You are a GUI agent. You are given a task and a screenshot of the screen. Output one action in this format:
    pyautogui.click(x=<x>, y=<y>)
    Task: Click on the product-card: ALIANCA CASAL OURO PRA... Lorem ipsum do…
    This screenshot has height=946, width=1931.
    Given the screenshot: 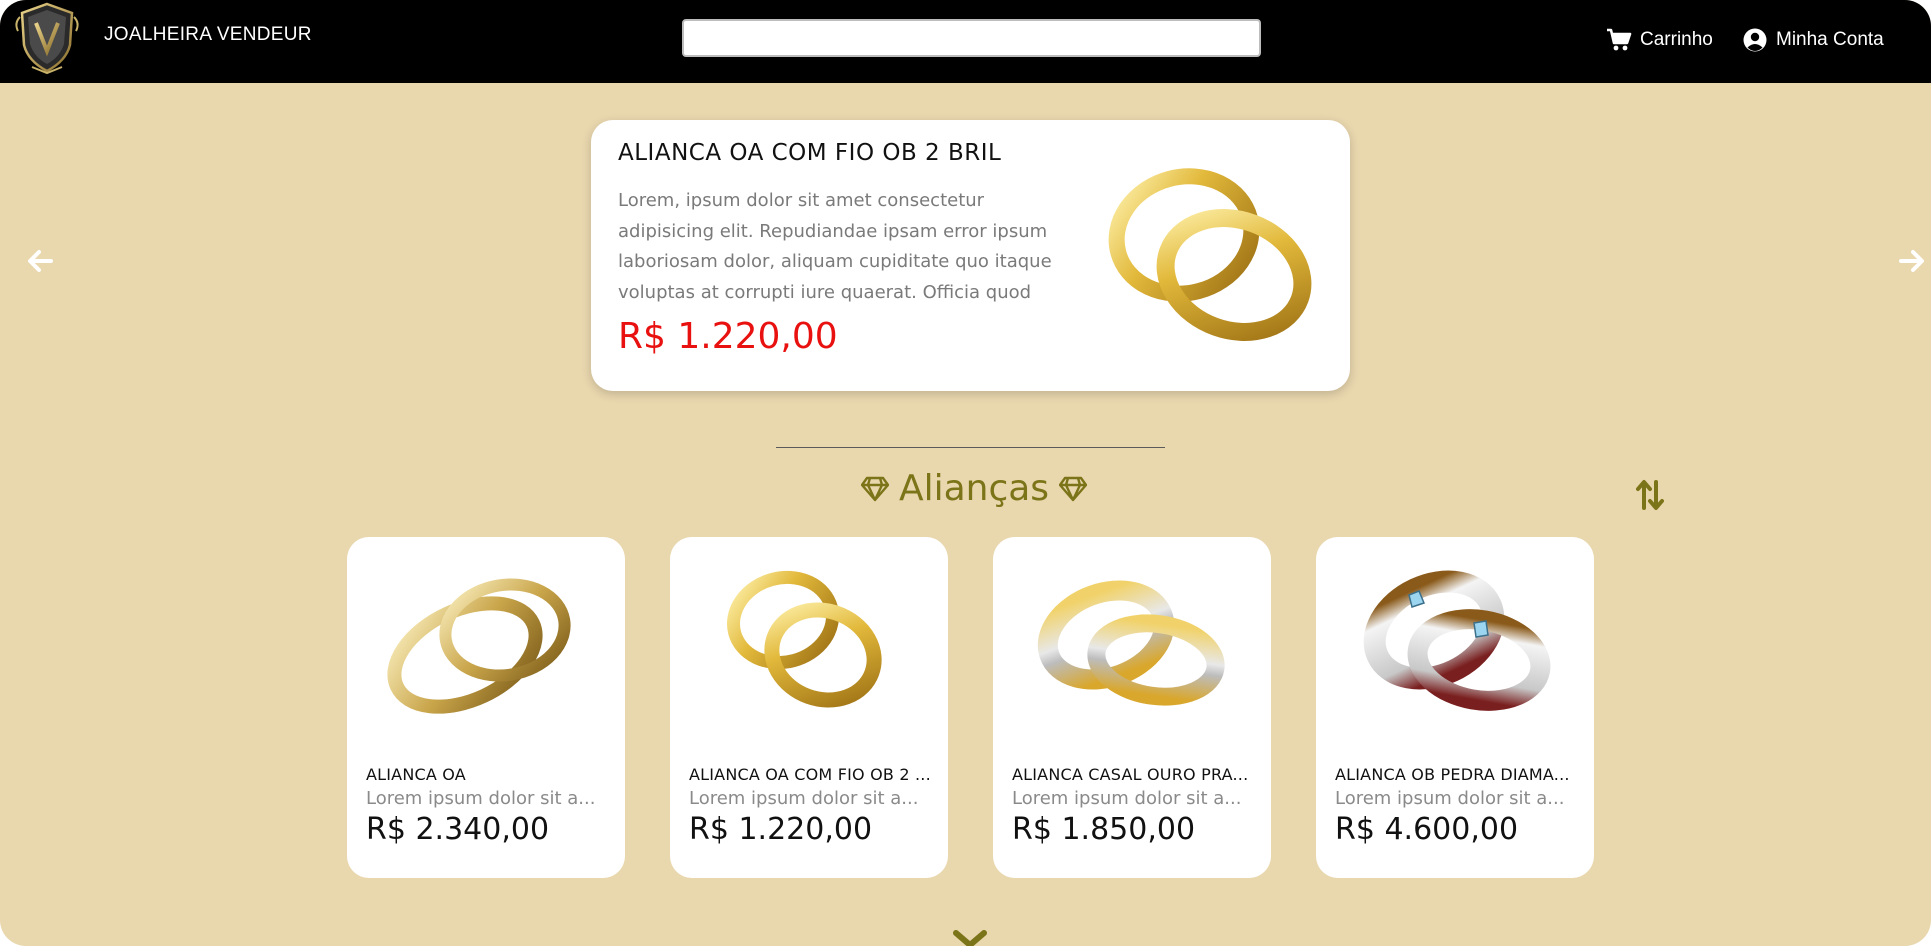 What is the action you would take?
    pyautogui.click(x=1132, y=707)
    